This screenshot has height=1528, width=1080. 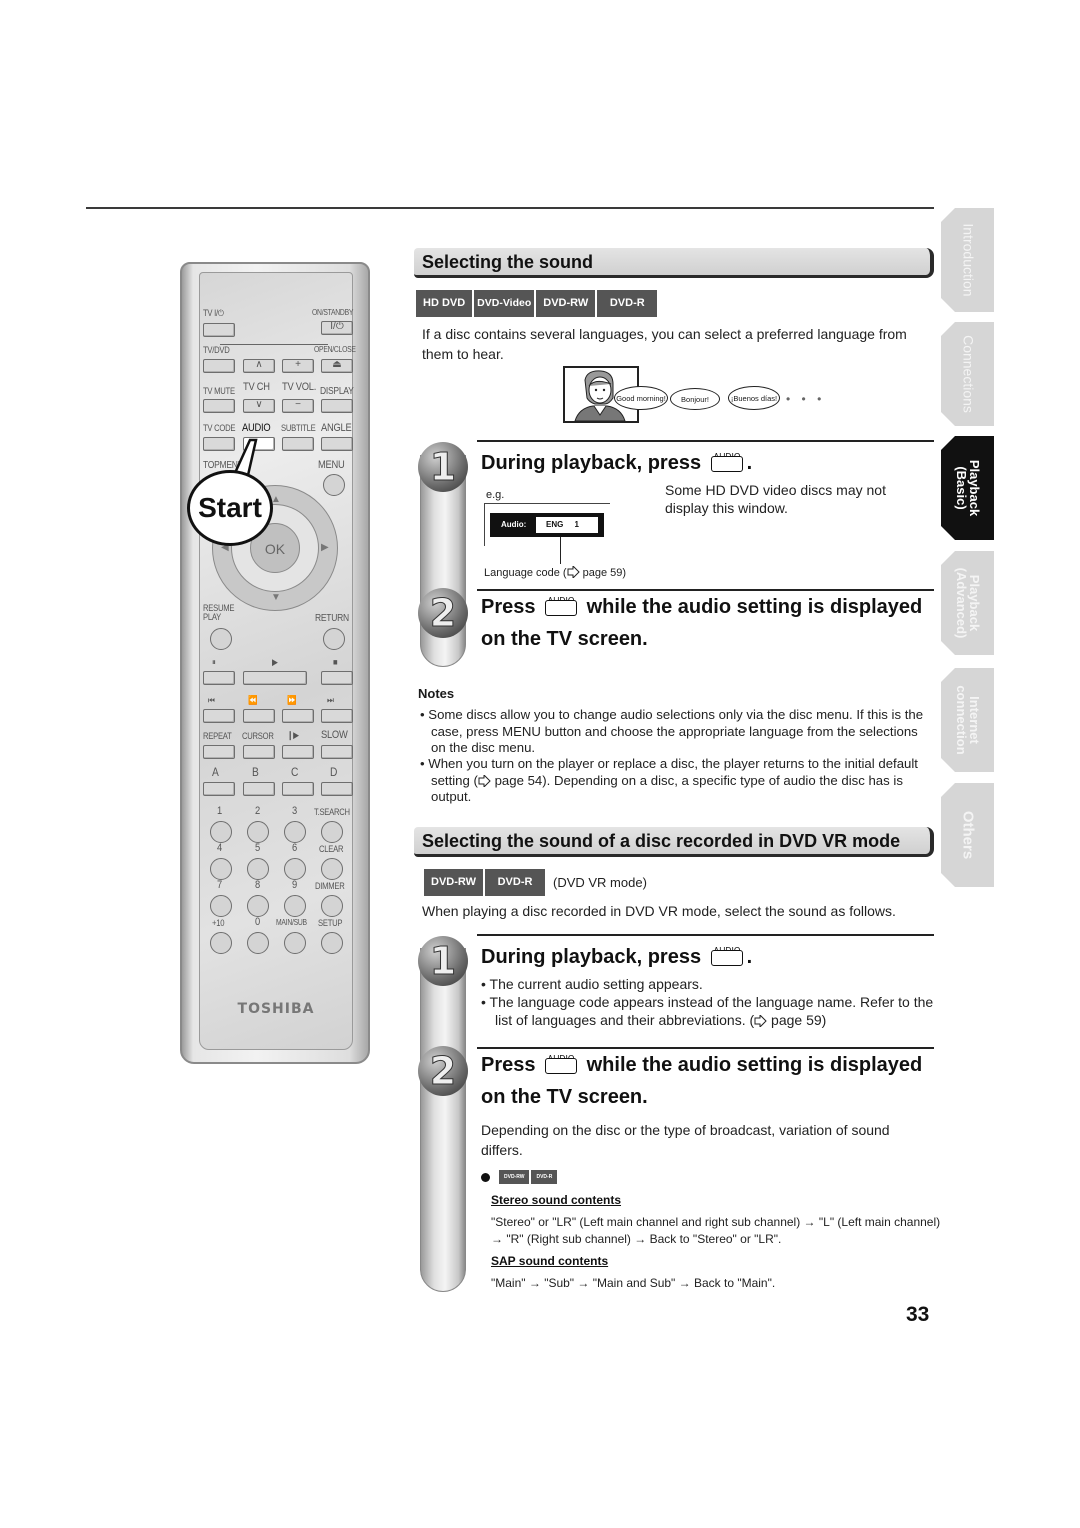 What do you see at coordinates (219, 391) in the screenshot?
I see `label-tv-mute: TV MUTE` at bounding box center [219, 391].